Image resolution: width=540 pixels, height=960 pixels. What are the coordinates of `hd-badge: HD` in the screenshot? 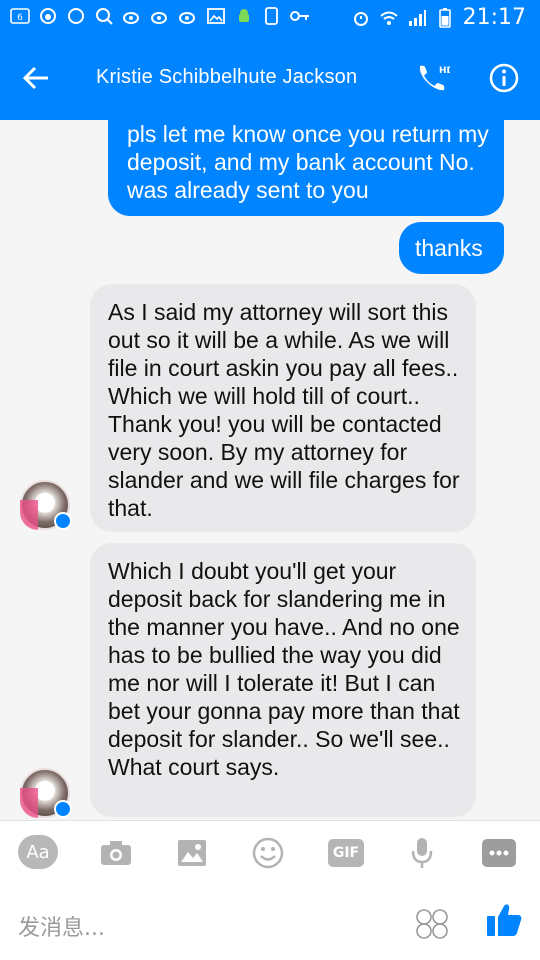 It's located at (444, 71).